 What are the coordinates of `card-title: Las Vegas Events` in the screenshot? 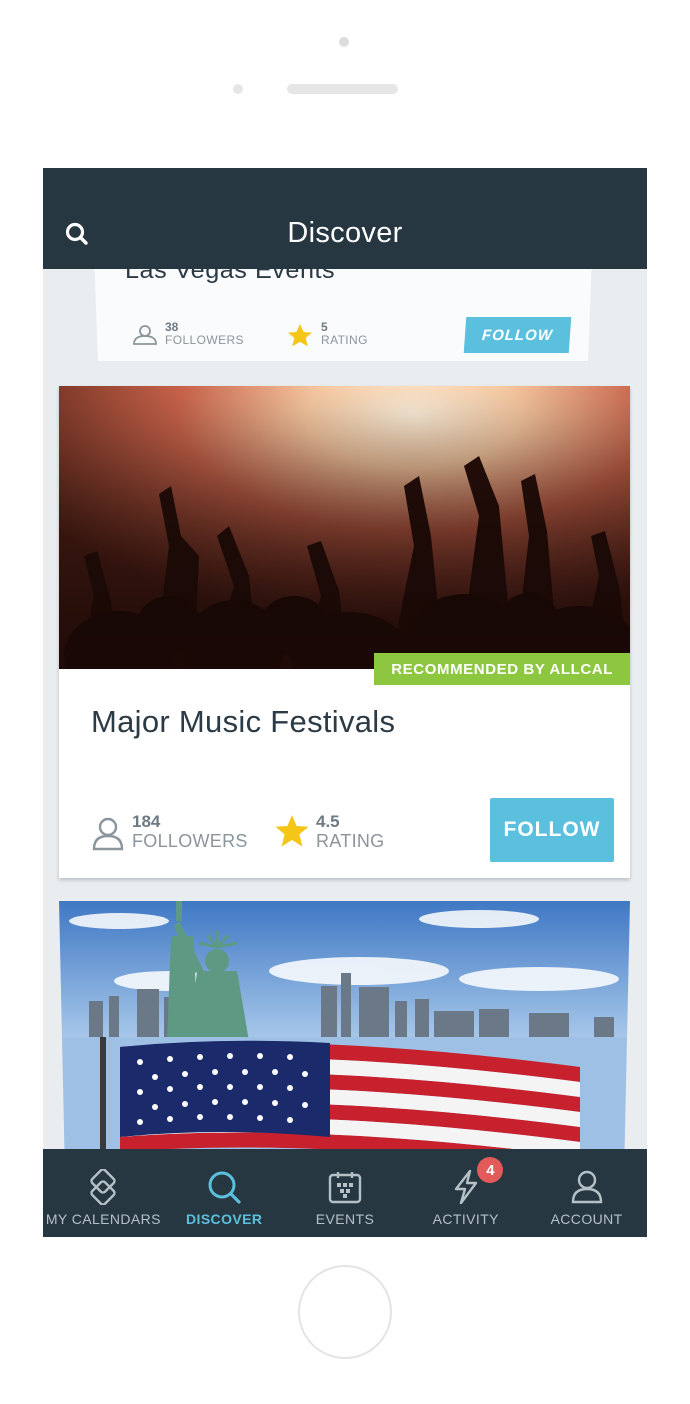 It's located at (230, 276).